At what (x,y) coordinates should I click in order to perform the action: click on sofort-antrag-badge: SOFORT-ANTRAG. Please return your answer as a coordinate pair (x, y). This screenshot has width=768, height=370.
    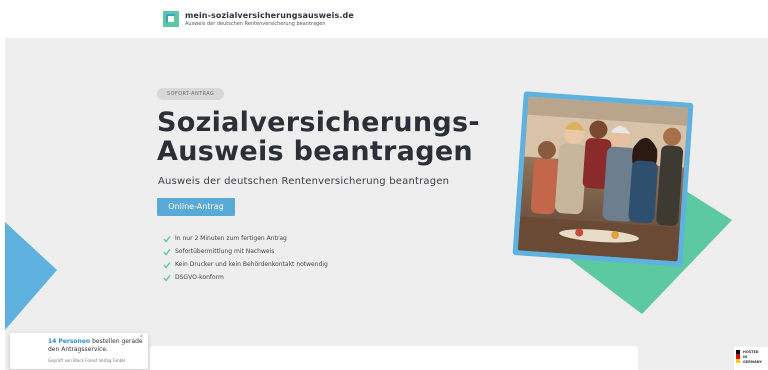
    Looking at the image, I should click on (191, 94).